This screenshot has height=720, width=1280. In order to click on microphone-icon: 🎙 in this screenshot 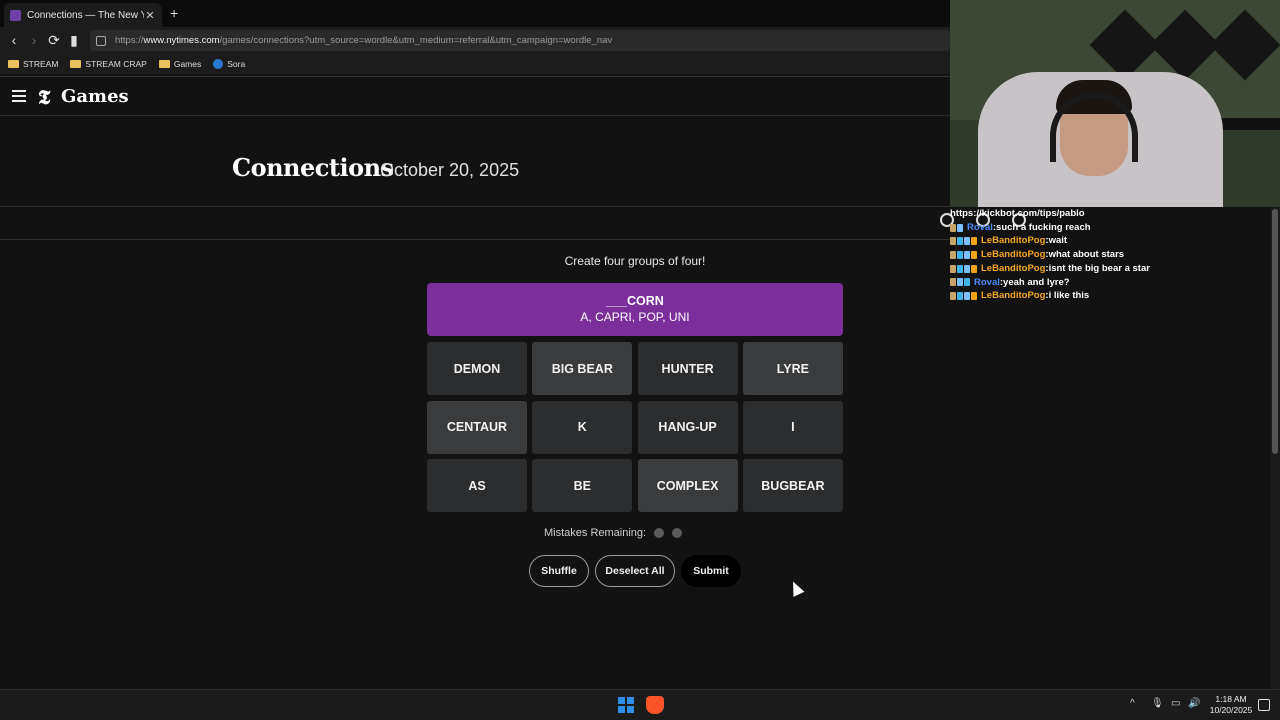, I will do `click(1157, 703)`.